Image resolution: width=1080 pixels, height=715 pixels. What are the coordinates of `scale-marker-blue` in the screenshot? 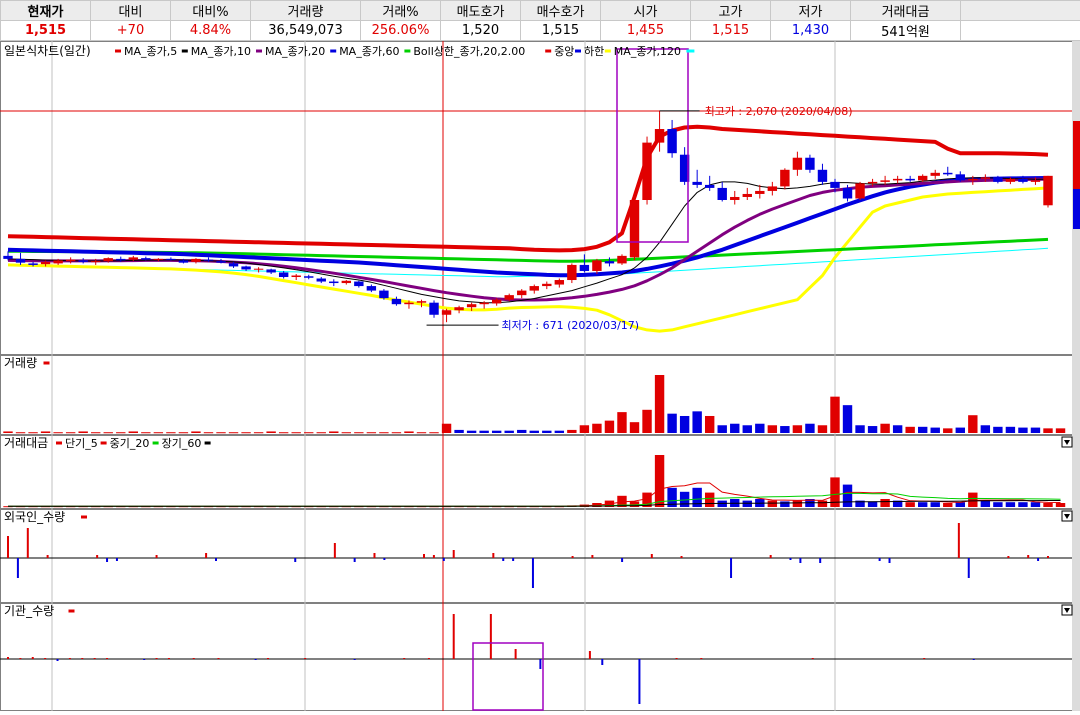 It's located at (1076, 209).